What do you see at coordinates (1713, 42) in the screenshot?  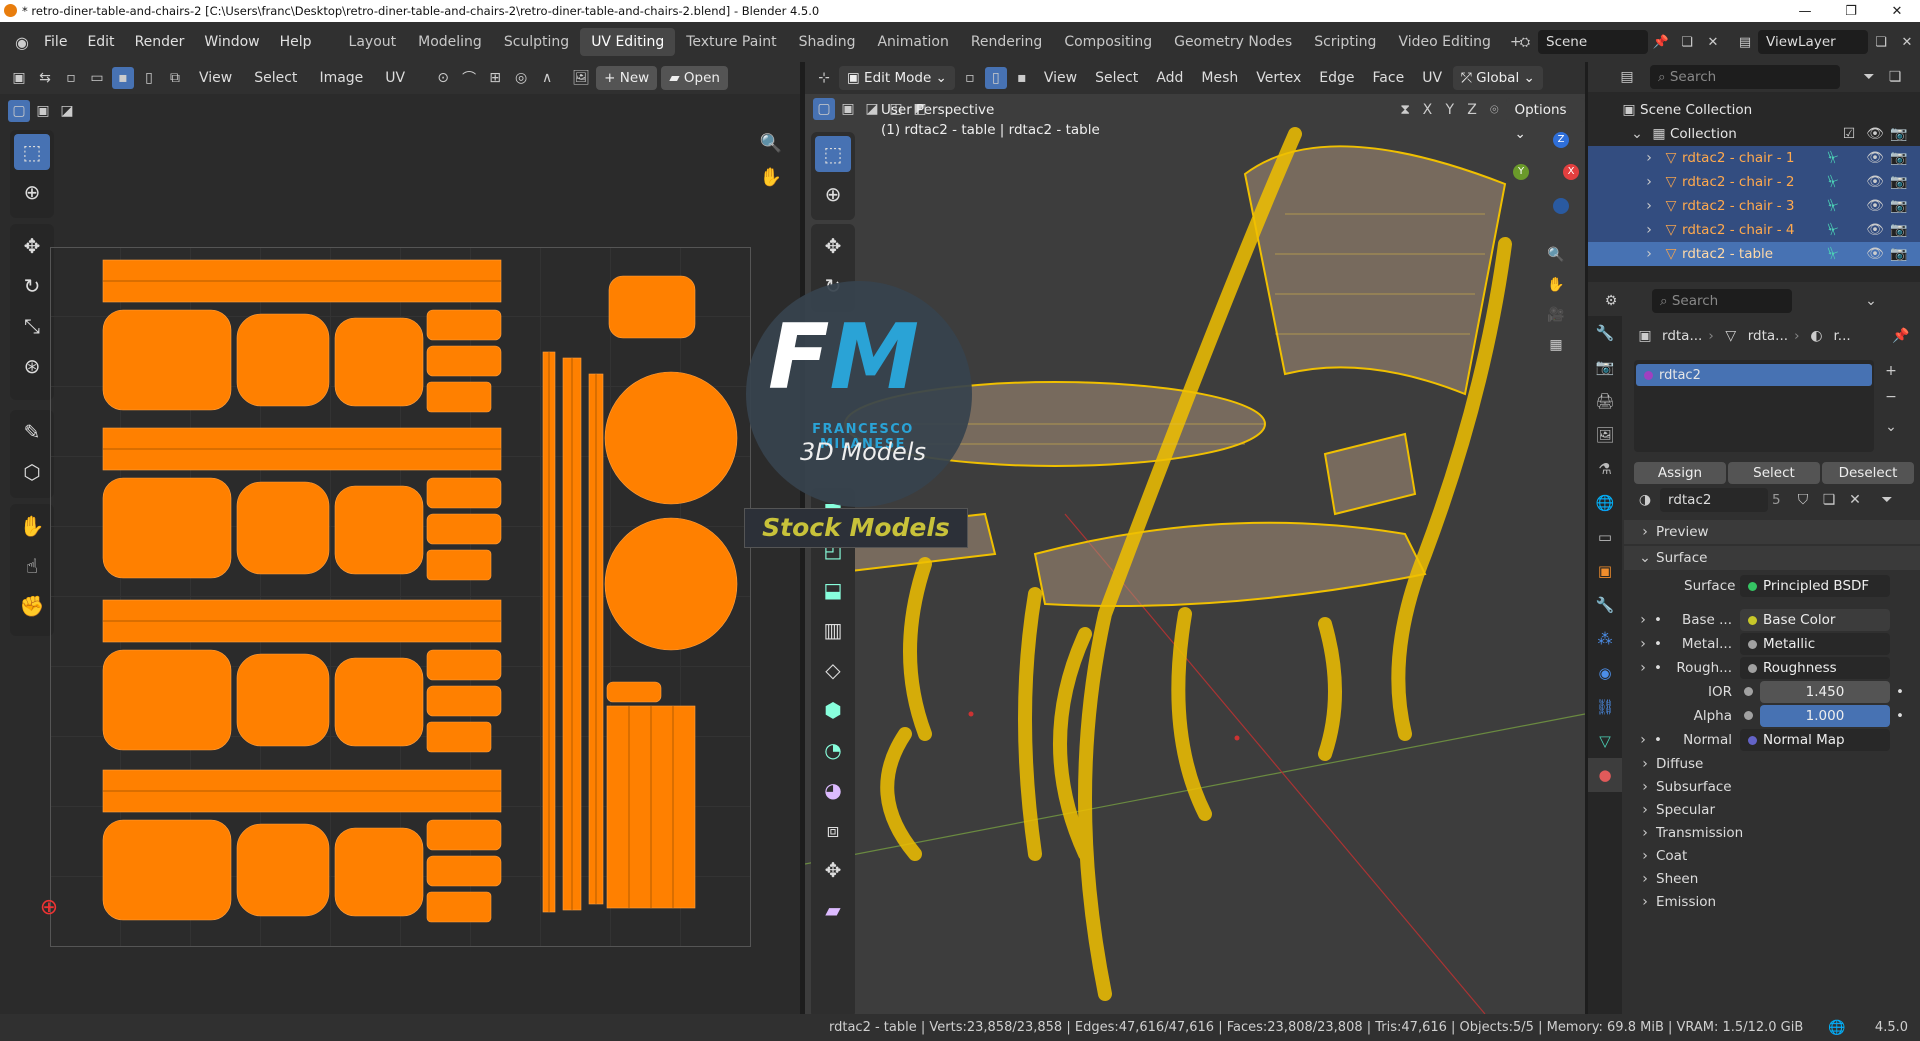 I see `remove-scene-icon: ✕` at bounding box center [1713, 42].